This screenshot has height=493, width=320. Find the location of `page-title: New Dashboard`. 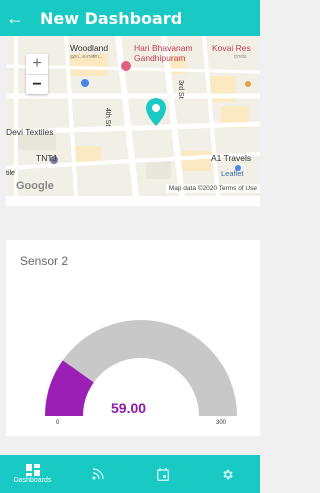

page-title: New Dashboard is located at coordinates (111, 18).